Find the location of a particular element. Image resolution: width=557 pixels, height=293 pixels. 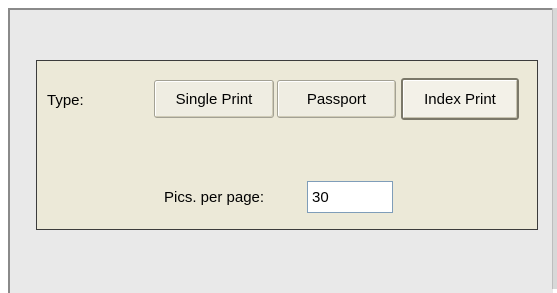

index-print-button: Index Print is located at coordinates (460, 99).